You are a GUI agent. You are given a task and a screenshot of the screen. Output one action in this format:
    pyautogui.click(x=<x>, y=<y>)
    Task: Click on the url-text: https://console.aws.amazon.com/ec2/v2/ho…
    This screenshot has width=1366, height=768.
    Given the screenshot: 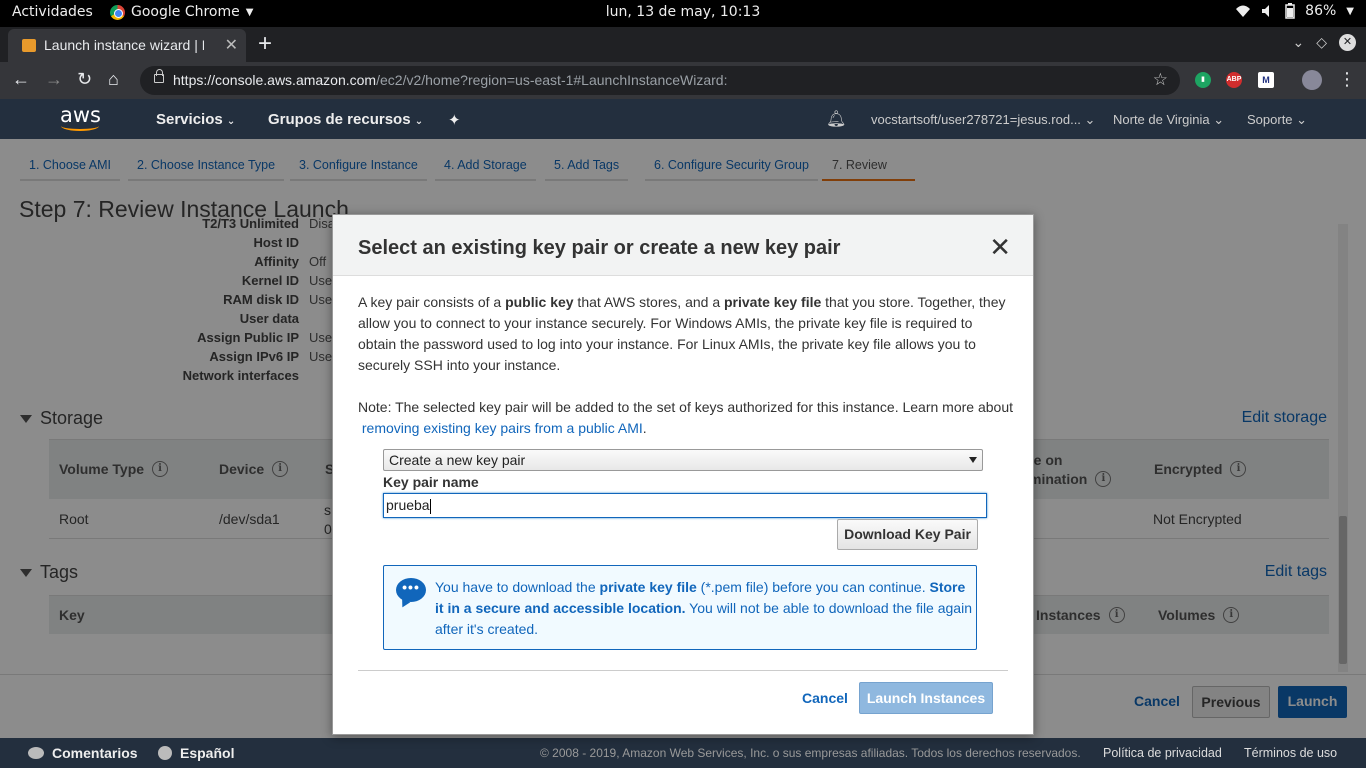 What is the action you would take?
    pyautogui.click(x=450, y=80)
    